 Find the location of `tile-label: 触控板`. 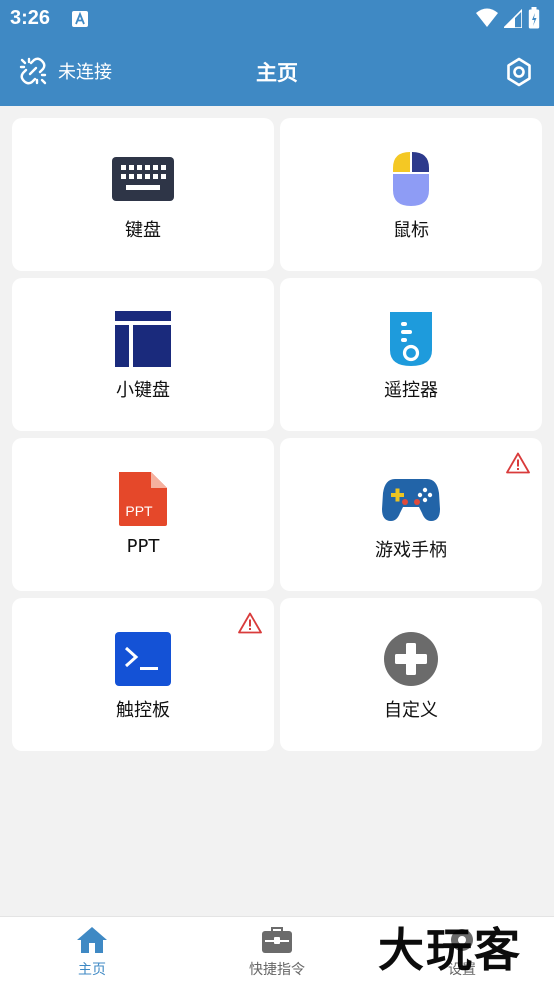

tile-label: 触控板 is located at coordinates (143, 710).